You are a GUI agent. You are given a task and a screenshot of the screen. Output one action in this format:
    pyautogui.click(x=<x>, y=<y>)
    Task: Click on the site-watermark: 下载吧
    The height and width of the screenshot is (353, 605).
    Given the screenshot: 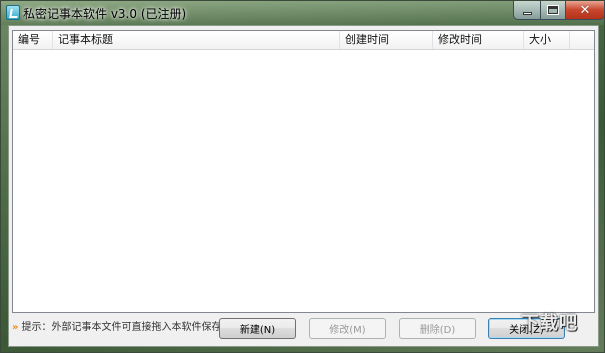 What is the action you would take?
    pyautogui.click(x=549, y=323)
    